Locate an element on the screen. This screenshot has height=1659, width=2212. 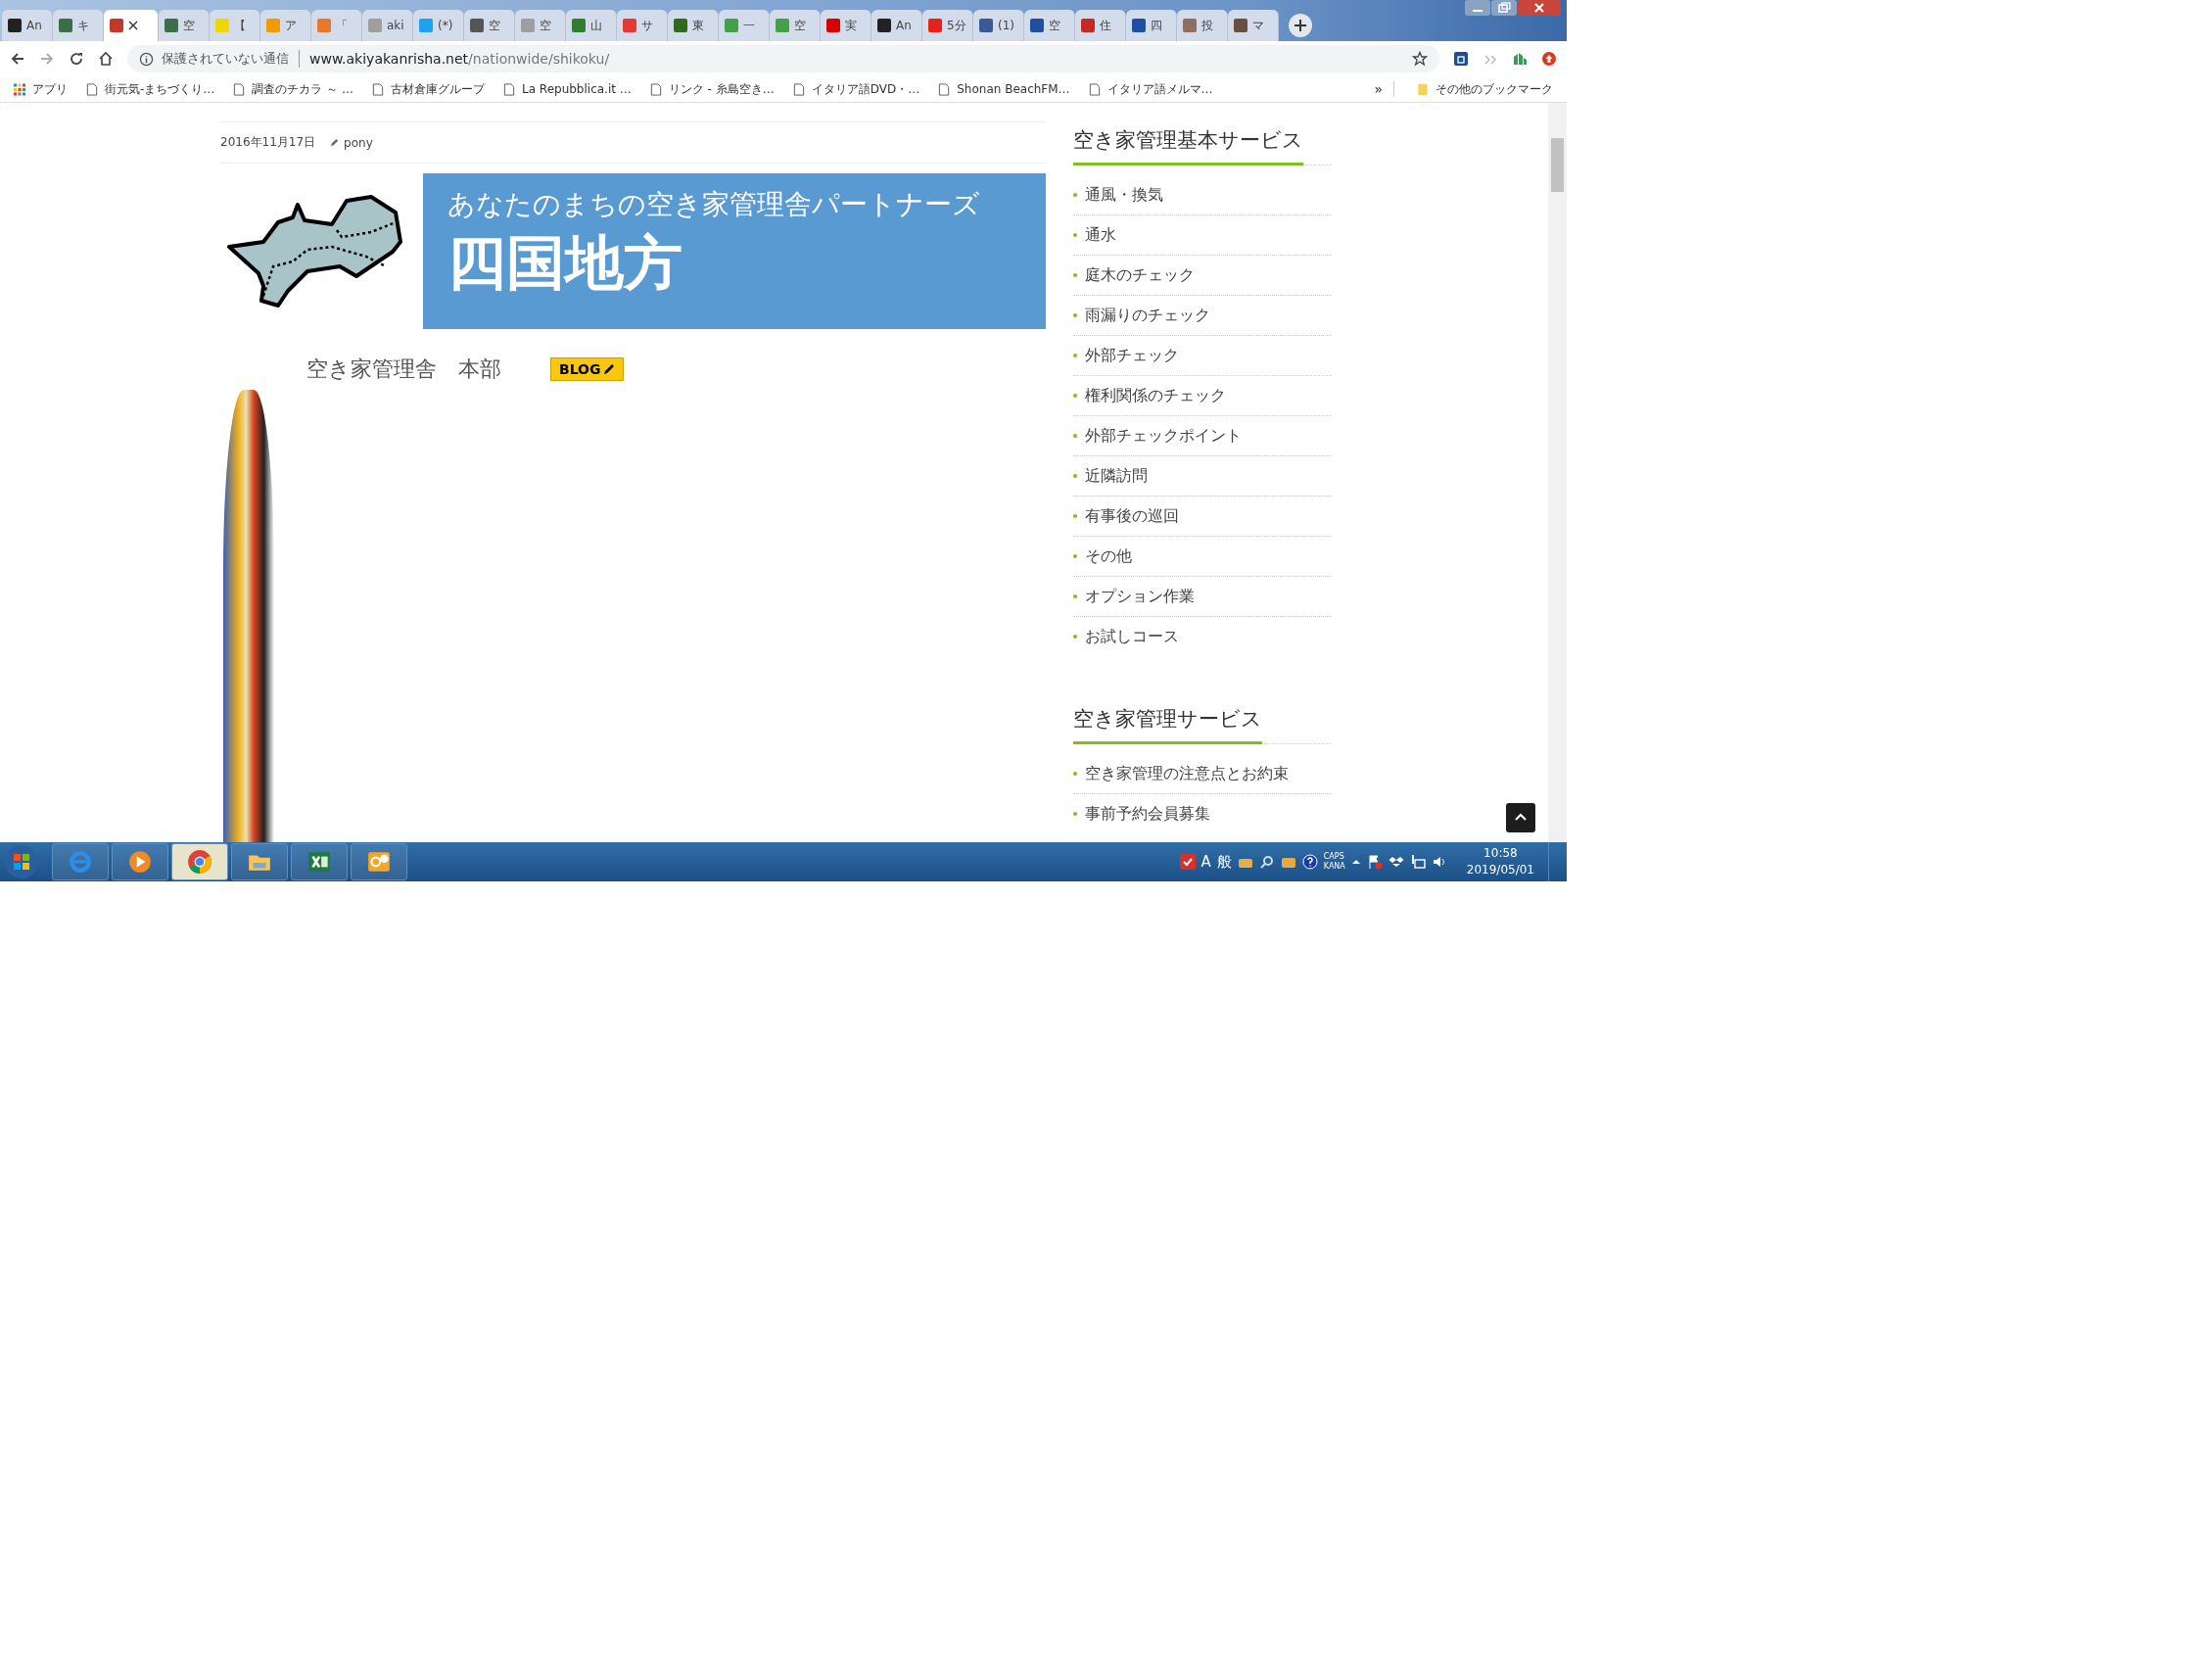
sidebar-link: 通水 is located at coordinates (1100, 235).